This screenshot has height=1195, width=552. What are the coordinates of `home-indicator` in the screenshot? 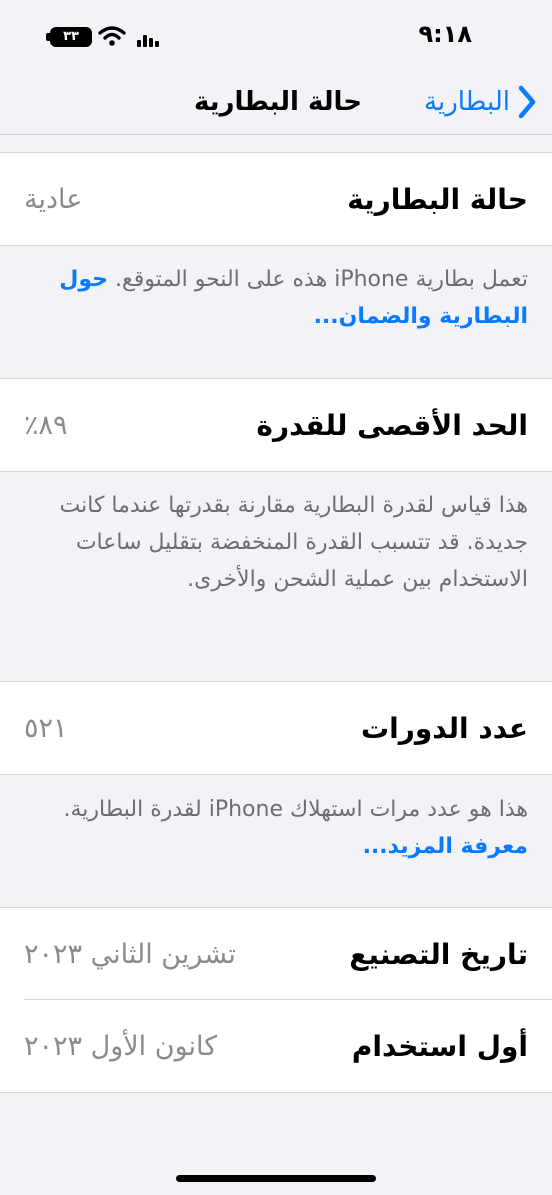 It's located at (276, 1178).